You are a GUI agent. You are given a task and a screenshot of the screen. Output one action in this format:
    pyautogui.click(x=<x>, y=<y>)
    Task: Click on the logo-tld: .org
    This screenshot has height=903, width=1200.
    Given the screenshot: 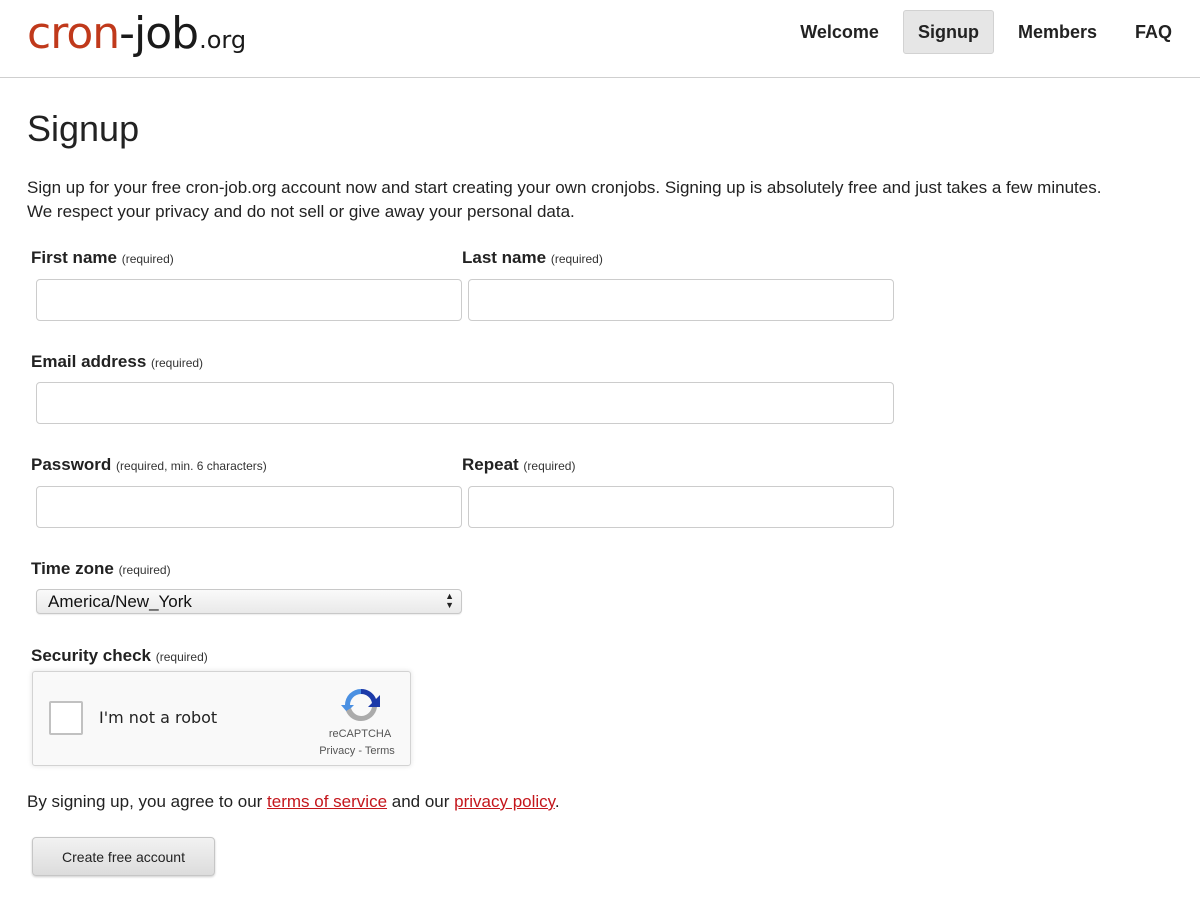 What is the action you would take?
    pyautogui.click(x=223, y=40)
    